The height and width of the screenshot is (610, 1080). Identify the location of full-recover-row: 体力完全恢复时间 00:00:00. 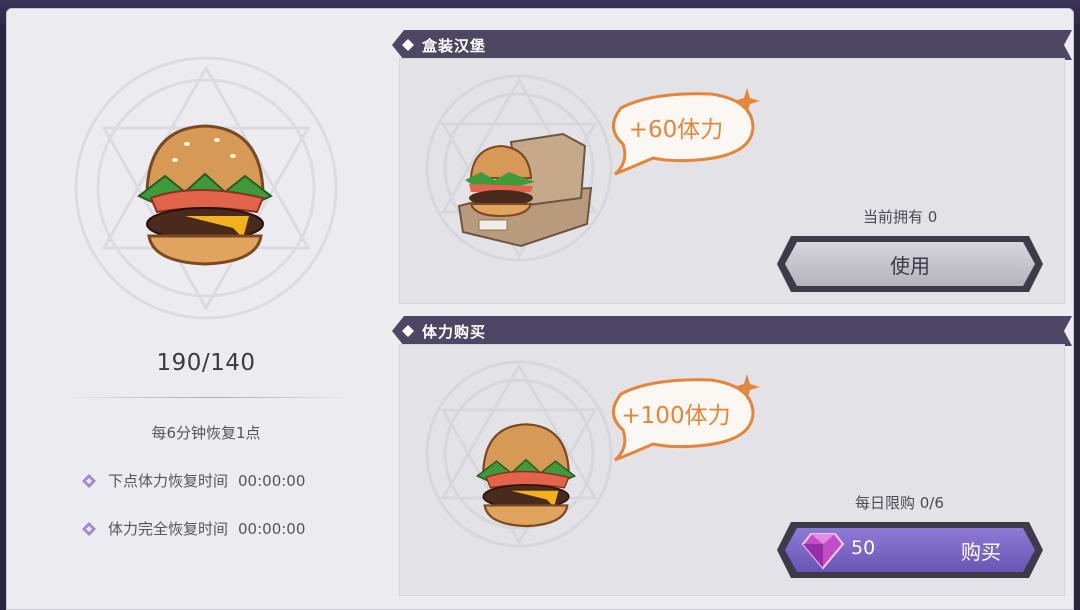
(193, 528).